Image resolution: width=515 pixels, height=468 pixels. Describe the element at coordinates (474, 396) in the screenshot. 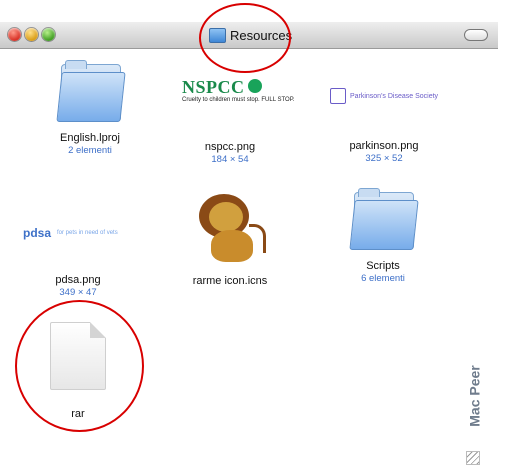

I see `watermark-text: Mac Peer` at that location.